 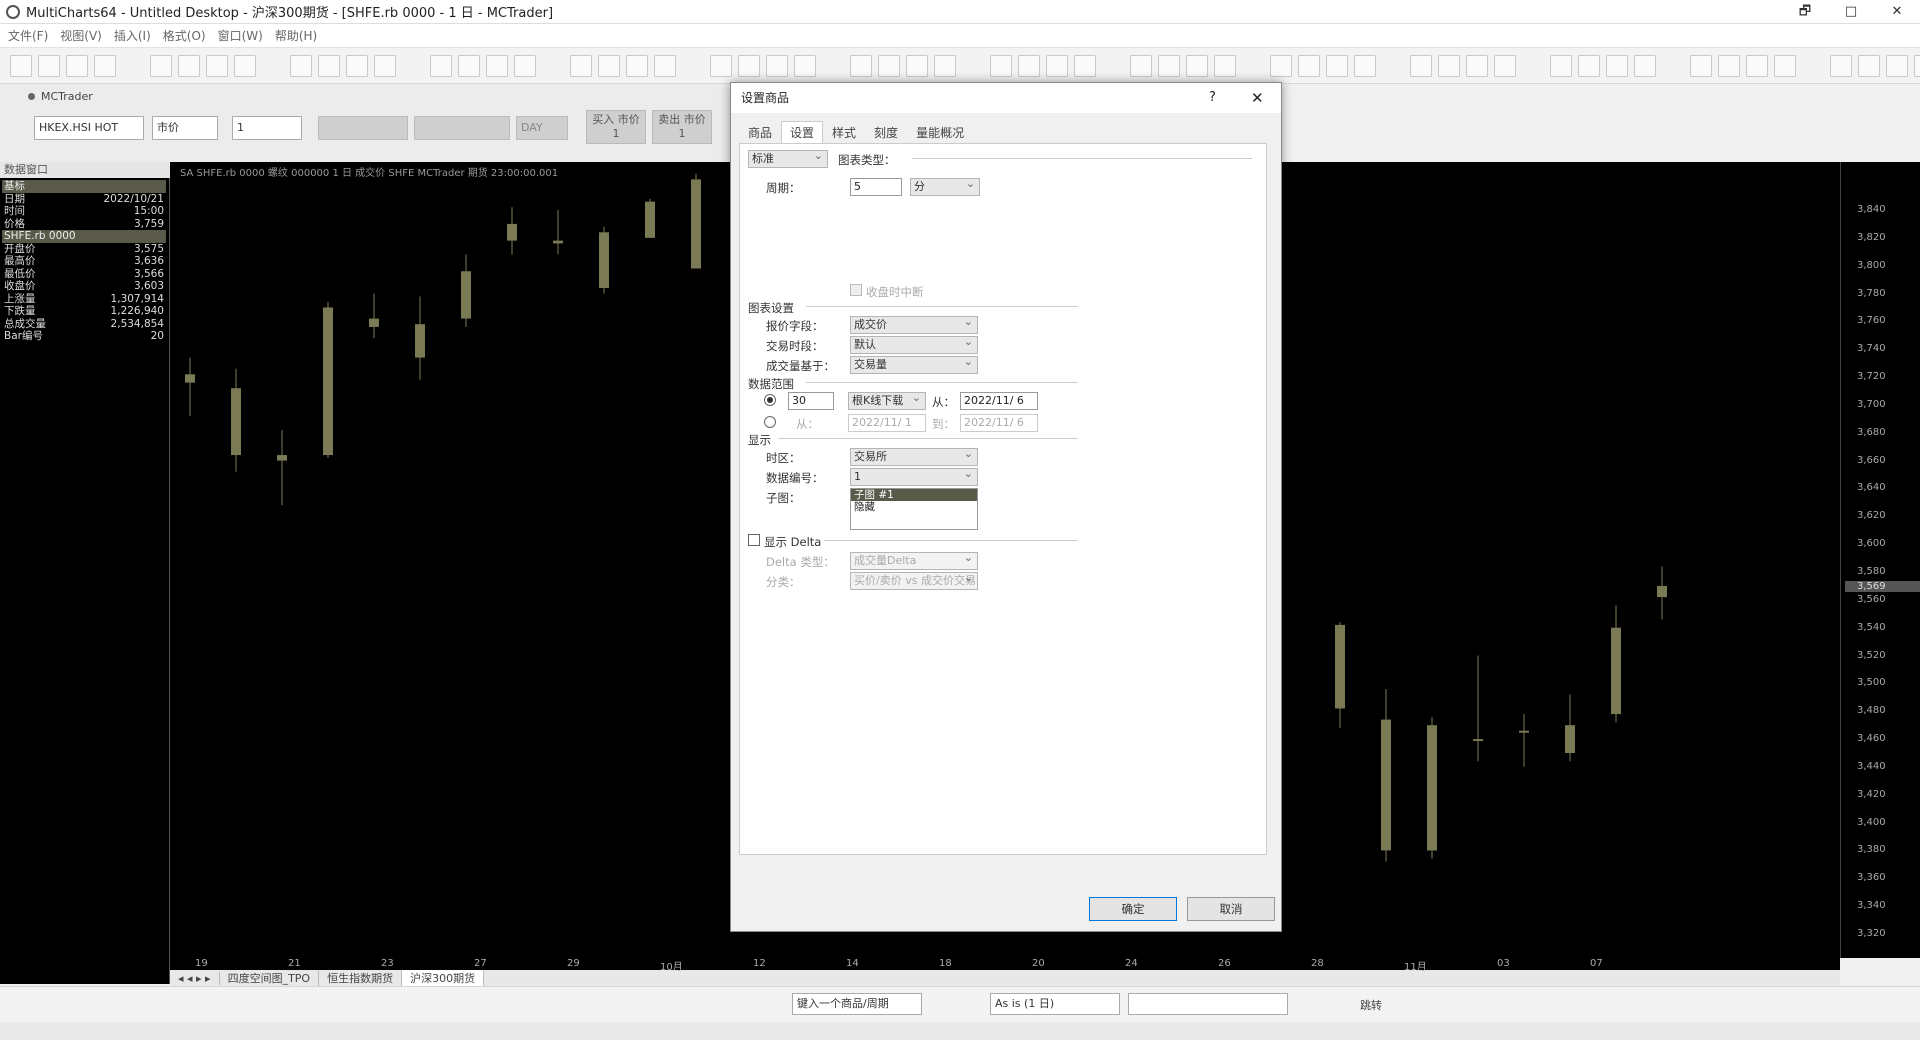 I want to click on timezone-select: 交易所, so click(x=914, y=456).